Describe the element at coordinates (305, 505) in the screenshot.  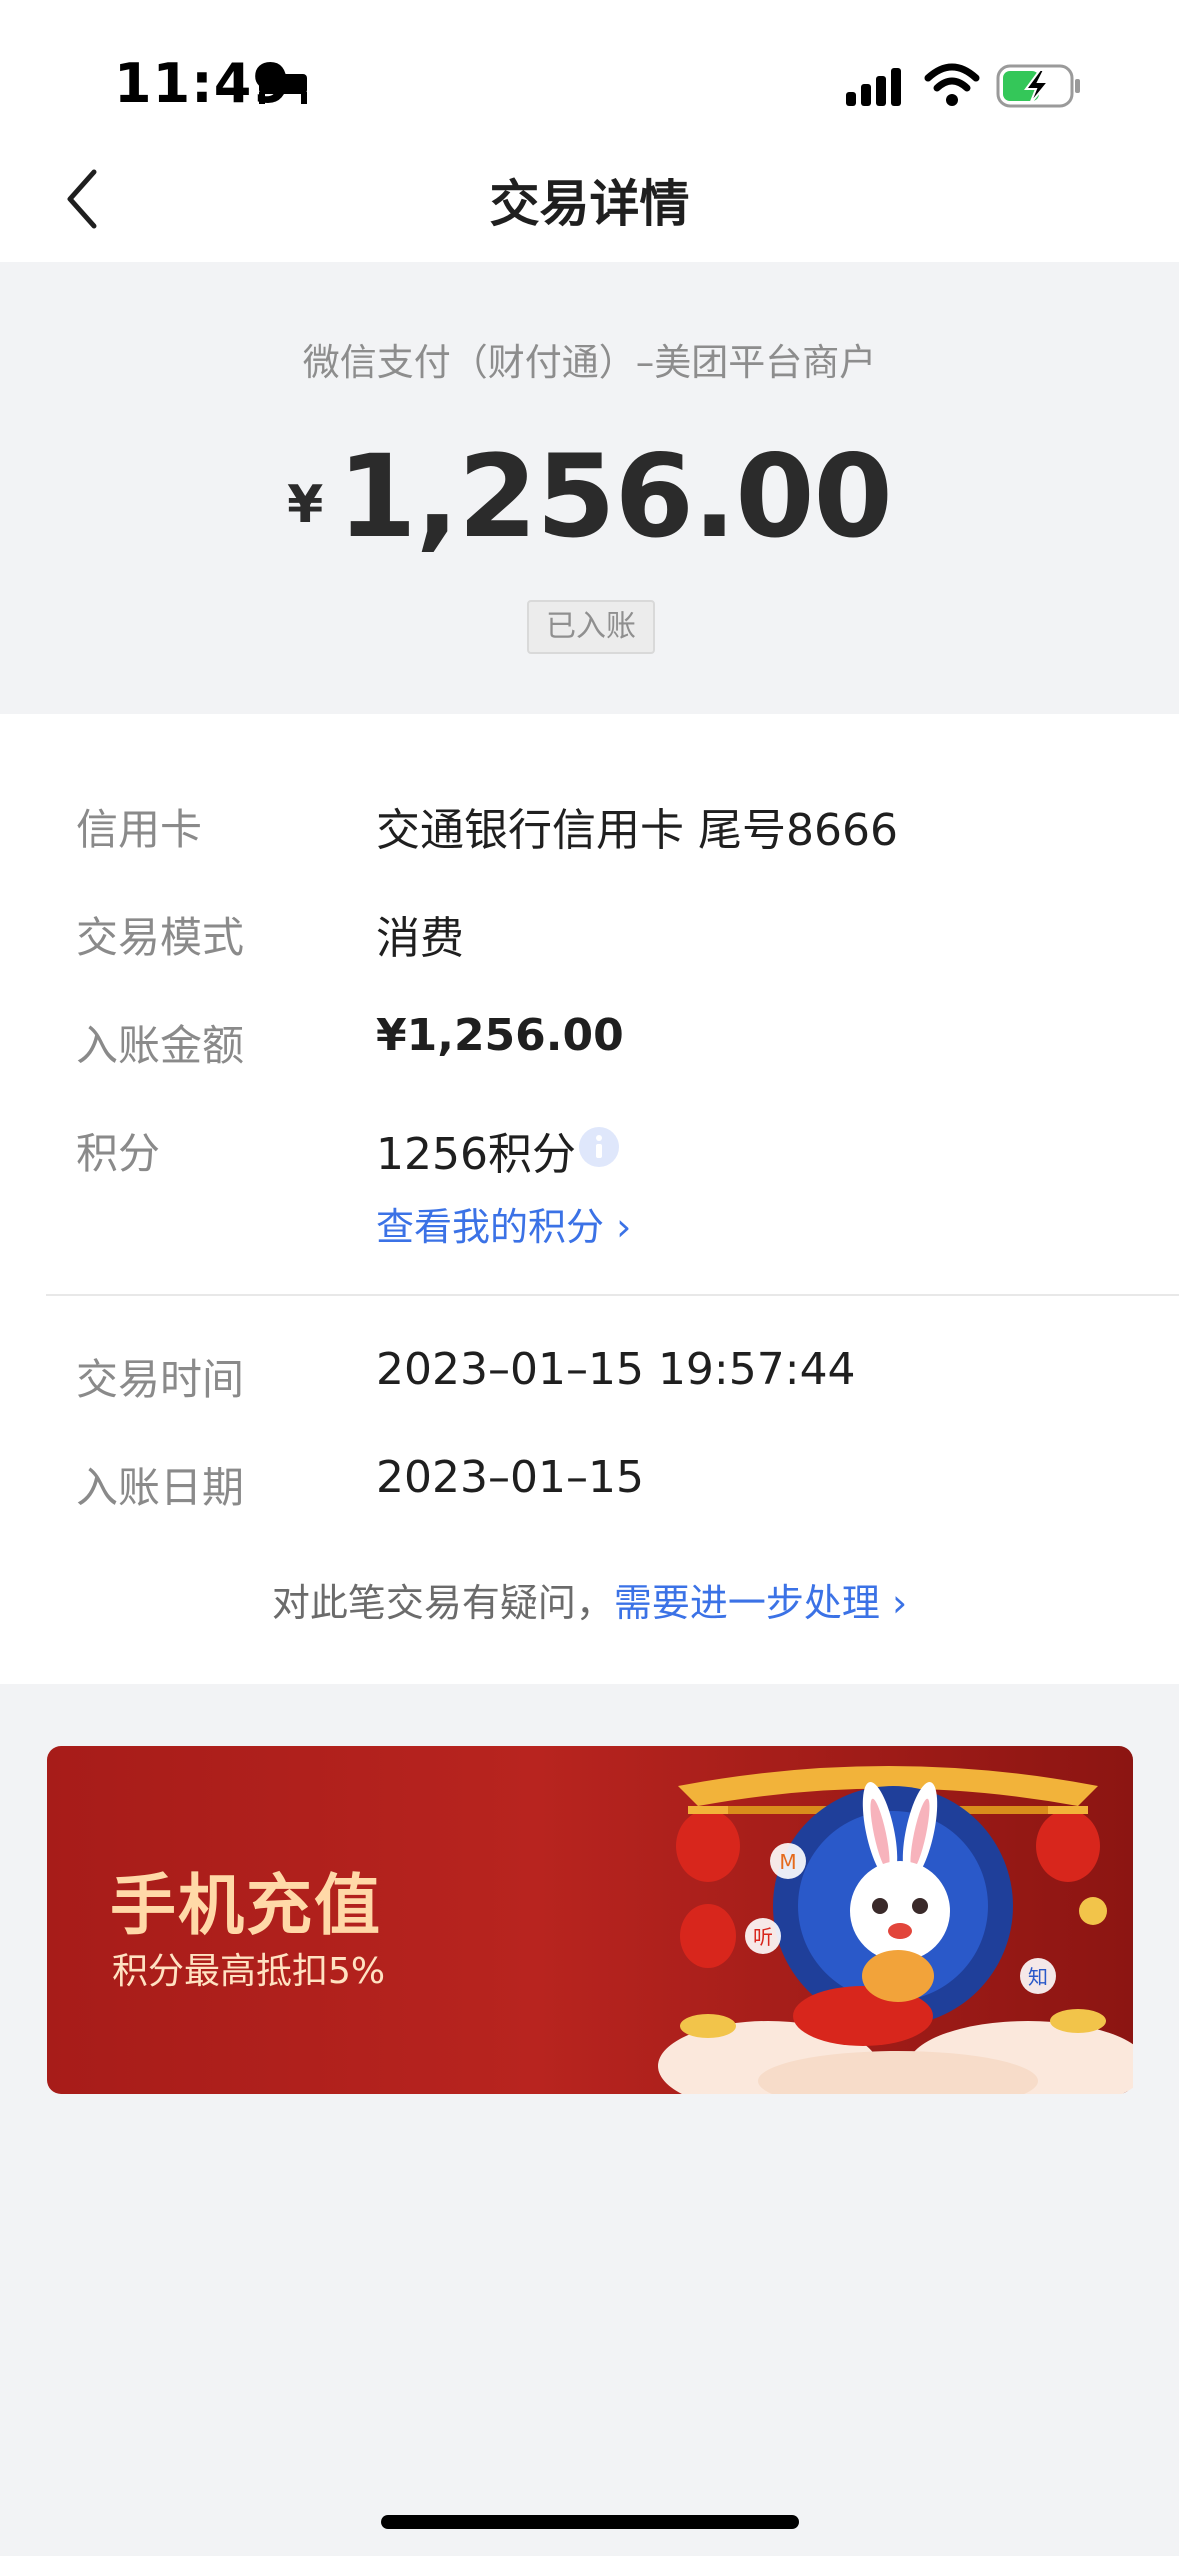
I see `currency-symbol: ¥` at that location.